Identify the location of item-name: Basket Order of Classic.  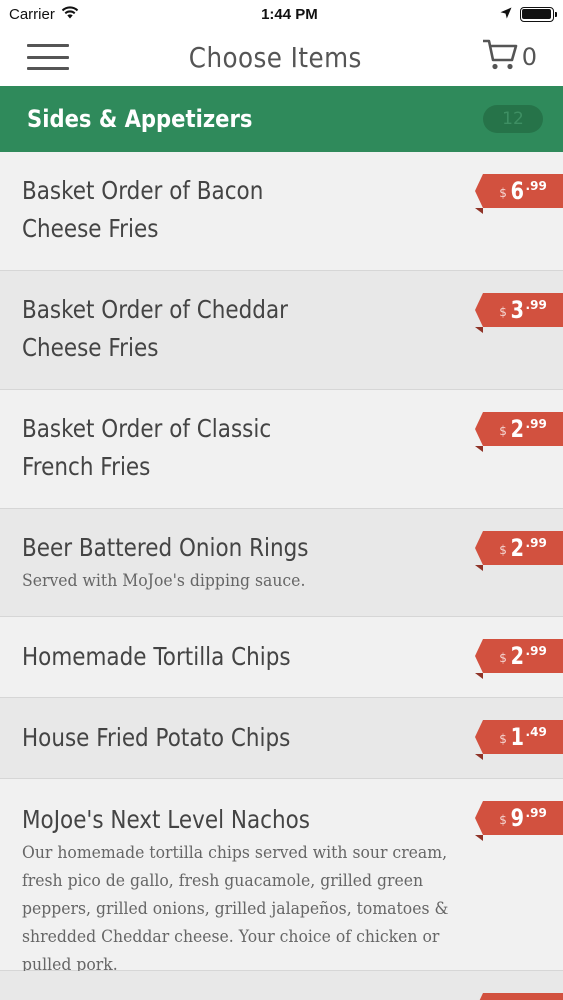
(147, 428).